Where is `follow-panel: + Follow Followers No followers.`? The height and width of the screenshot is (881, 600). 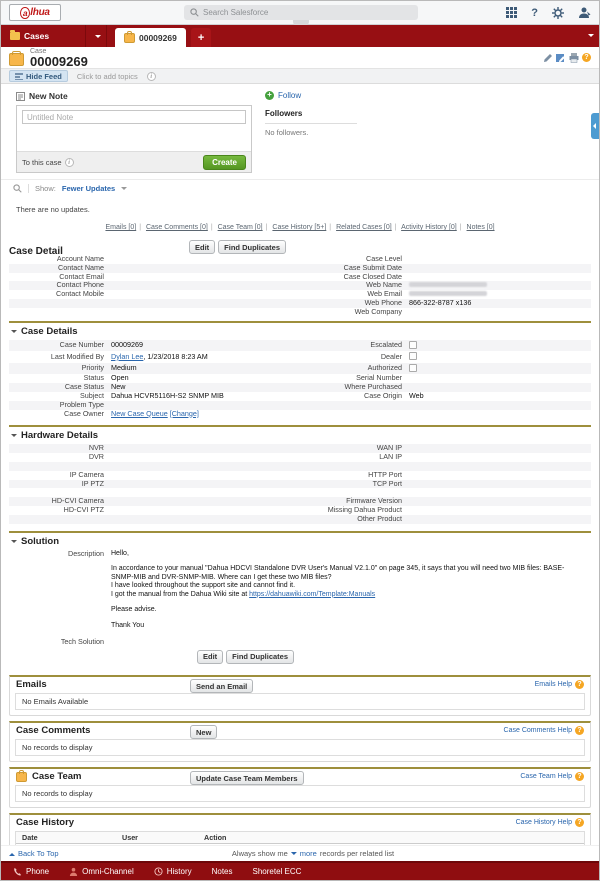 follow-panel: + Follow Followers No followers. is located at coordinates (311, 132).